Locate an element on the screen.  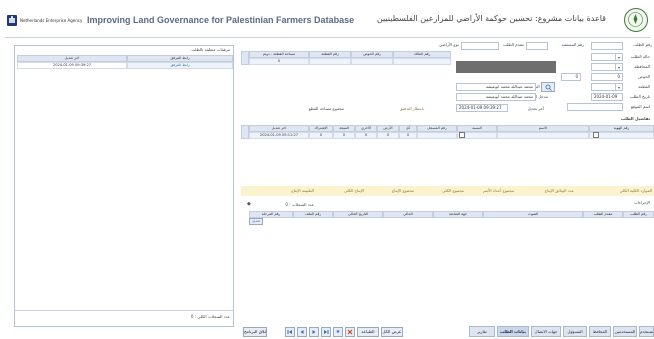
attachment-link: رابط المرفق is located at coordinates (180, 65).